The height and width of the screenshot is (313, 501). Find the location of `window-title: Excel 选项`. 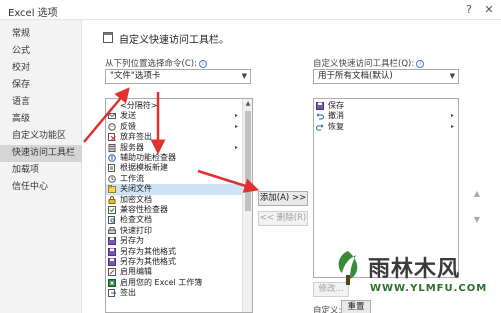

window-title: Excel 选项 is located at coordinates (33, 13).